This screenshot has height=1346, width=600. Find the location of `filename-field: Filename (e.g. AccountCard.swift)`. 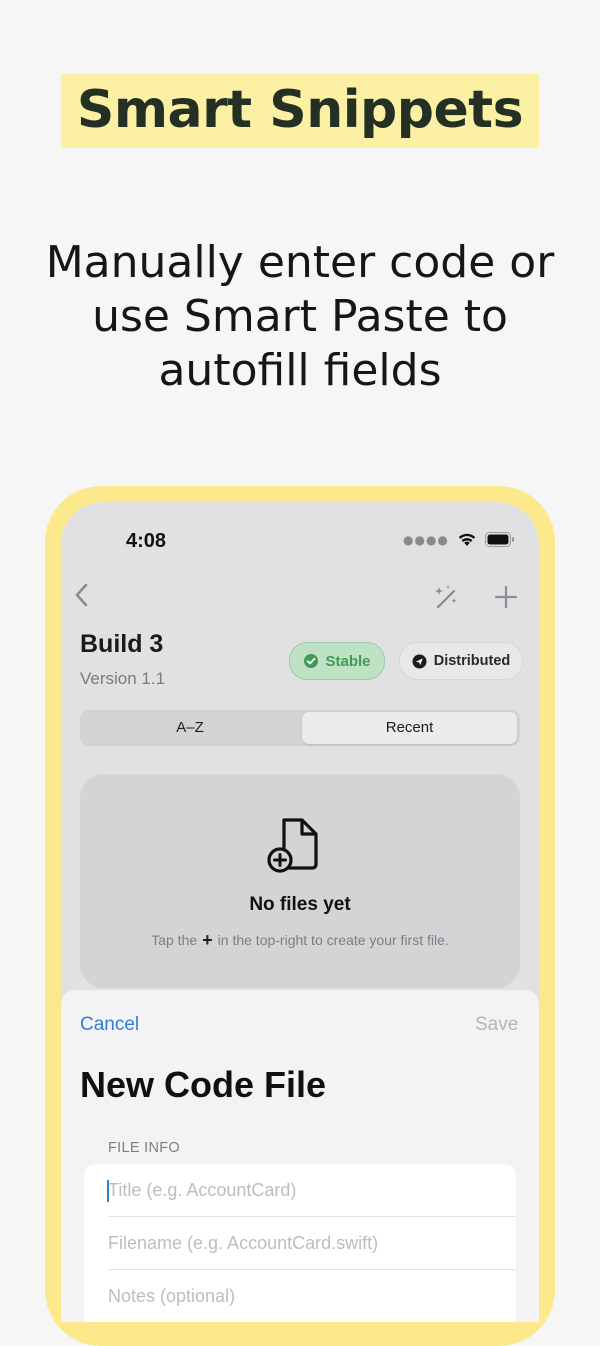

filename-field: Filename (e.g. AccountCard.swift) is located at coordinates (308, 1243).